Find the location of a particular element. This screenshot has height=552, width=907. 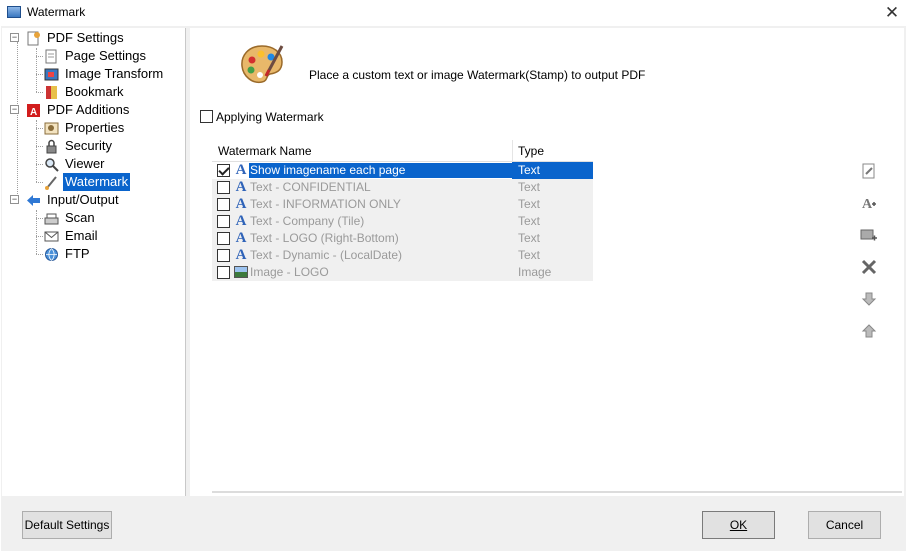

table-row: Image - LOGO Image is located at coordinates (402, 272).